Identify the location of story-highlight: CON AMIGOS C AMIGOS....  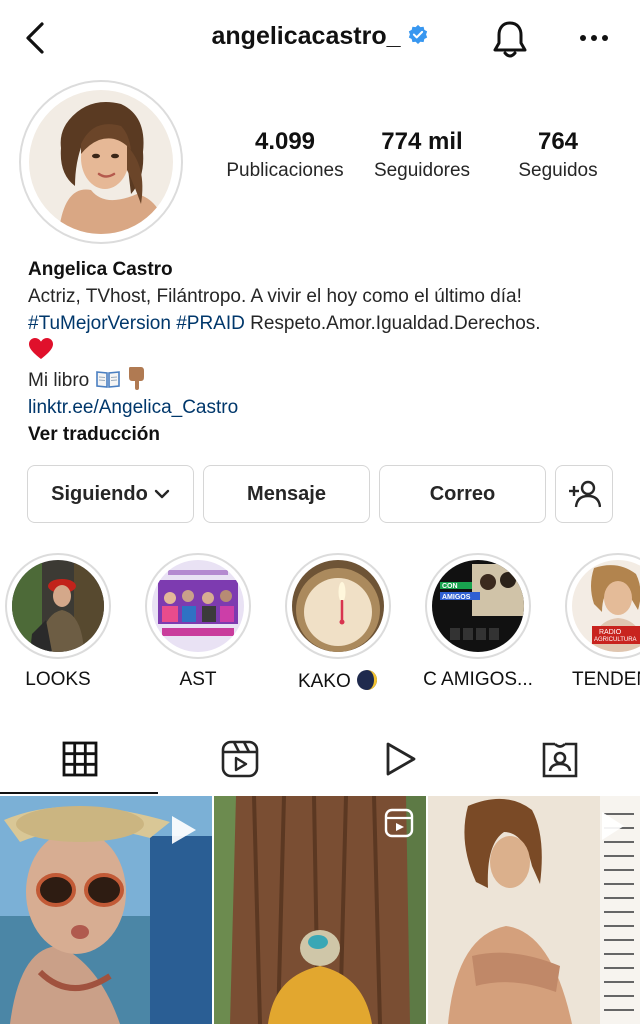
(478, 622).